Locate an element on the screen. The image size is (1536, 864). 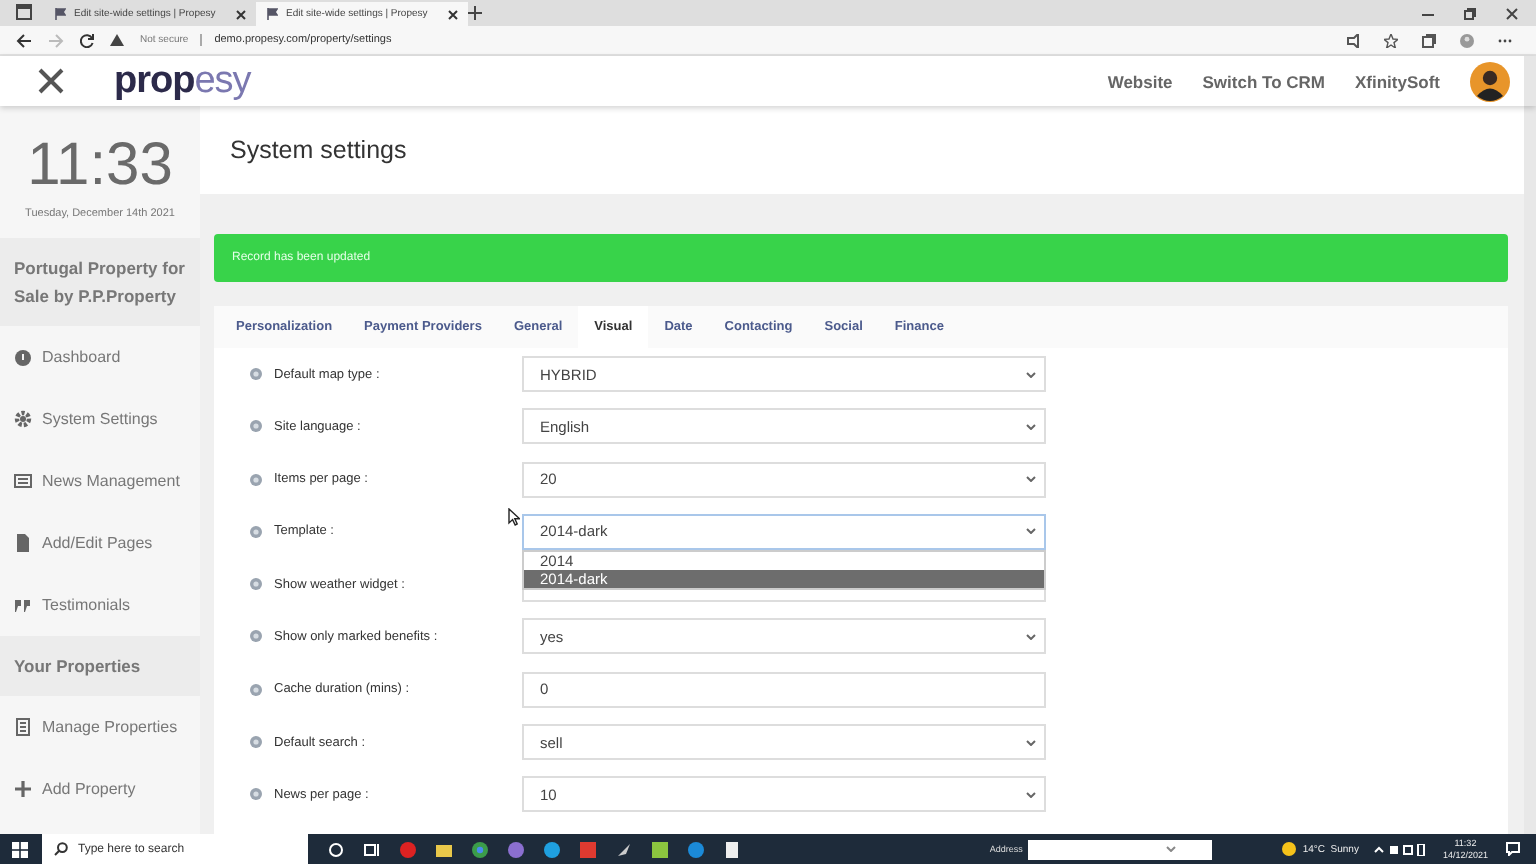
star-icon is located at coordinates (1391, 40).